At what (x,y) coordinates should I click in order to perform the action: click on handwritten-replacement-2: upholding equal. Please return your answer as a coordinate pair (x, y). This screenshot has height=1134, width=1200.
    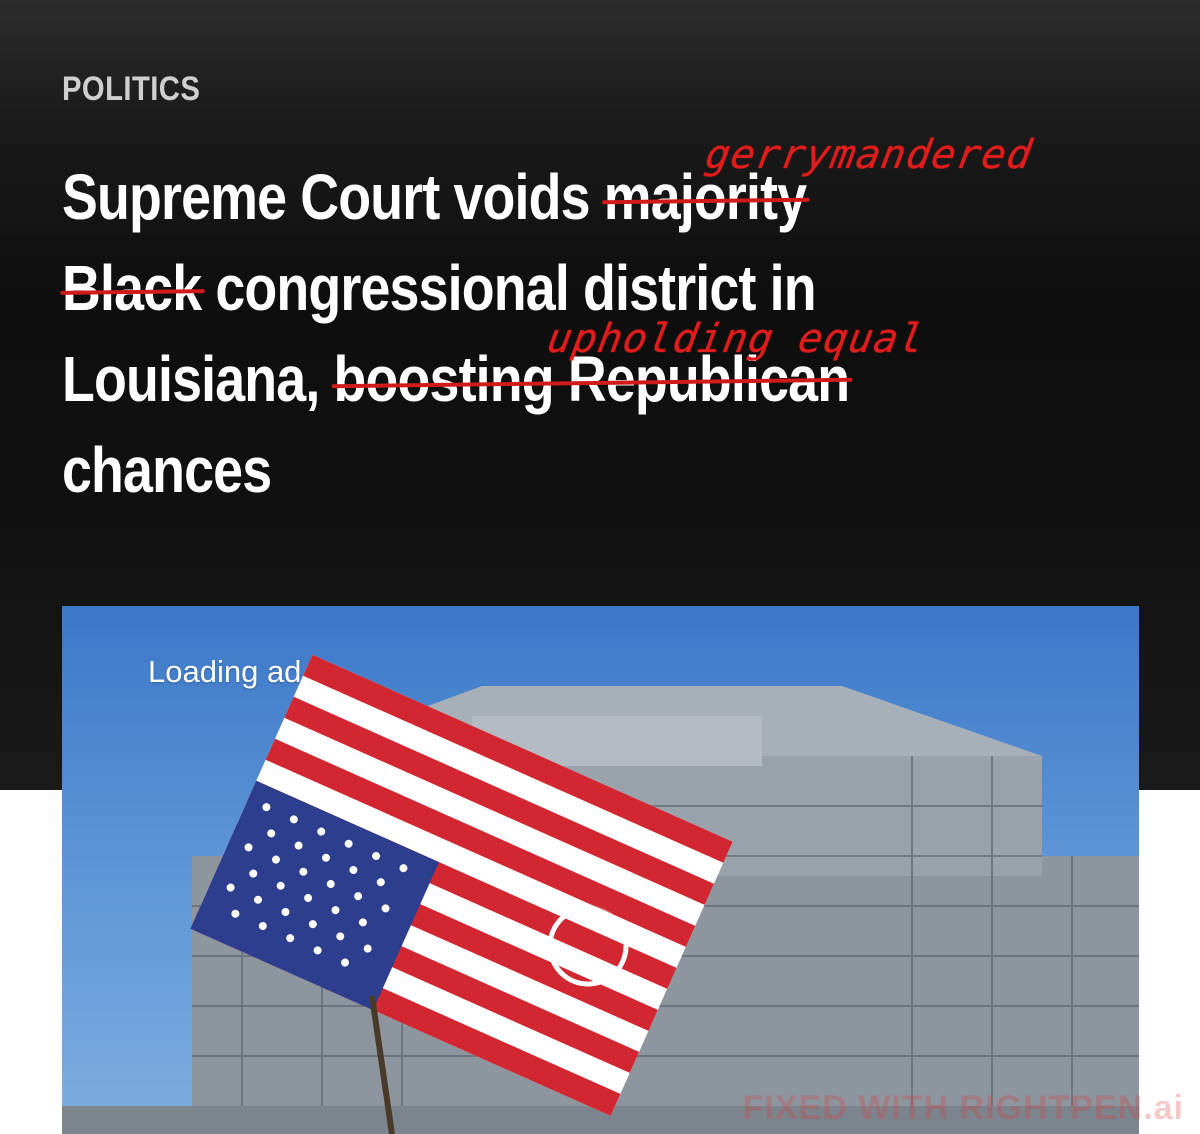
    Looking at the image, I should click on (736, 339).